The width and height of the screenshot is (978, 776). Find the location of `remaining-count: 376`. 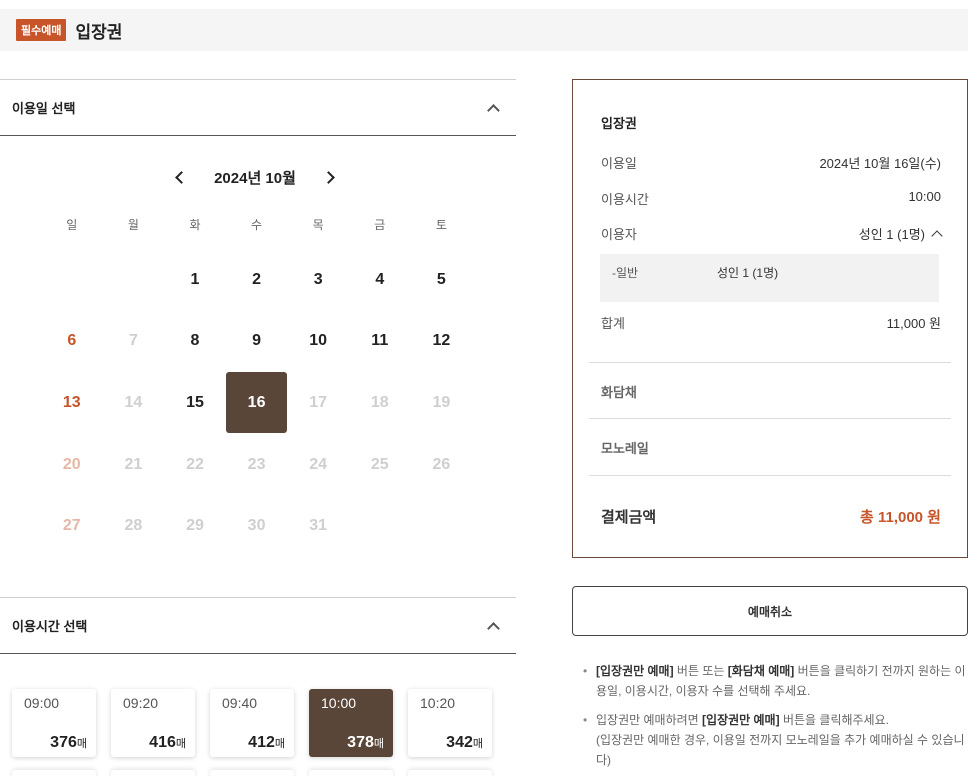

remaining-count: 376 is located at coordinates (63, 742).